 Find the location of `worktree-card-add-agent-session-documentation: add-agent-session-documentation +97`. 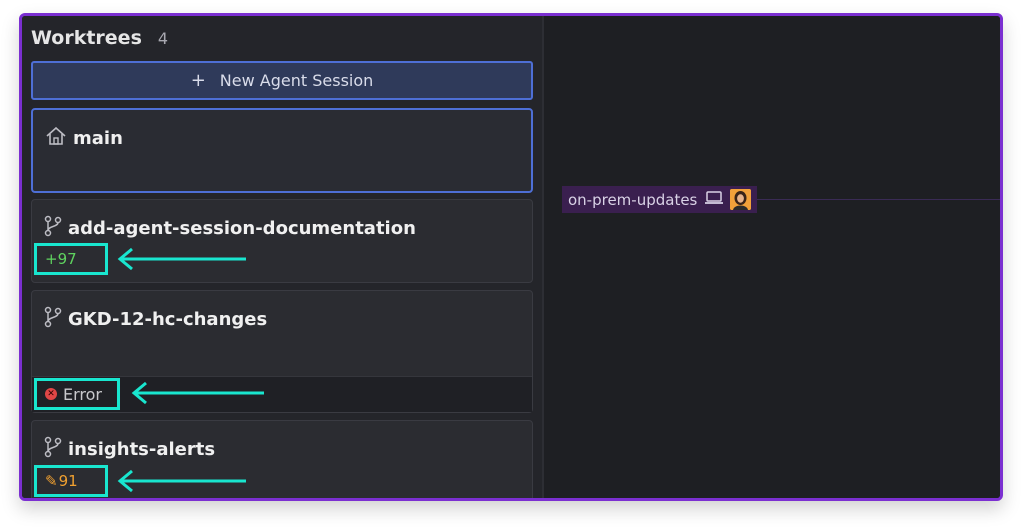

worktree-card-add-agent-session-documentation: add-agent-session-documentation +97 is located at coordinates (282, 241).